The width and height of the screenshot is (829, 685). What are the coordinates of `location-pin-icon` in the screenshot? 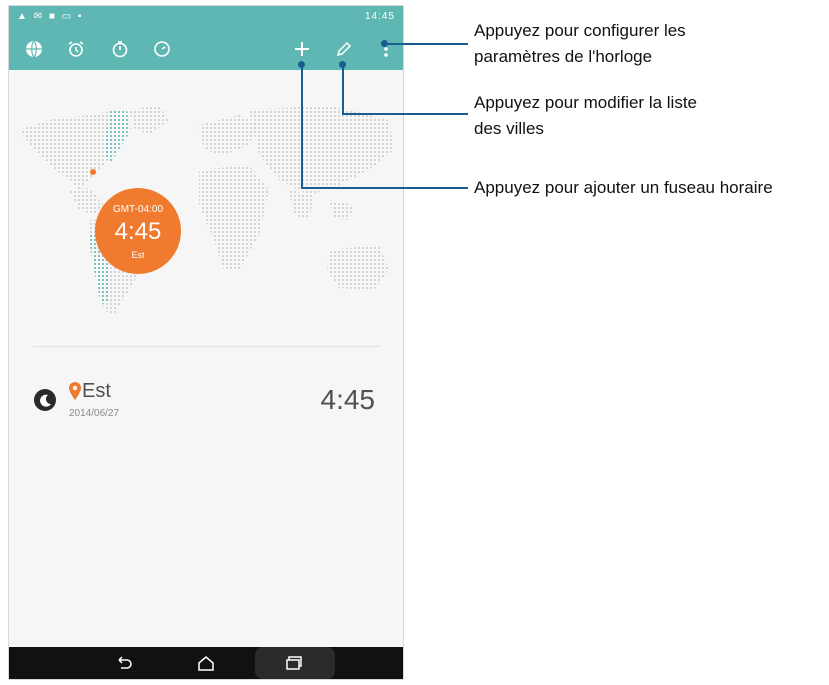 It's located at (75, 391).